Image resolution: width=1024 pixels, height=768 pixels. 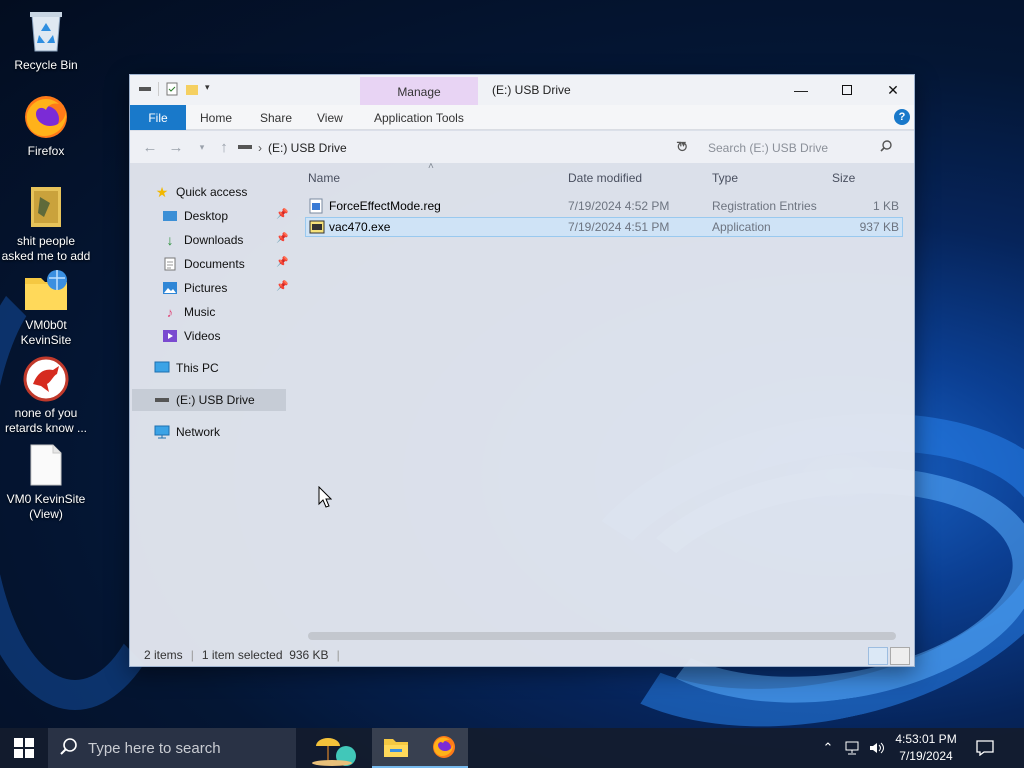 I want to click on network-icon, so click(x=162, y=432).